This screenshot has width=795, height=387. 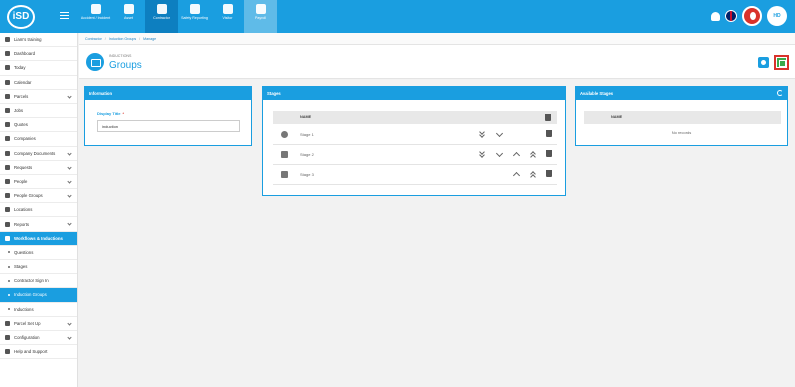 What do you see at coordinates (38, 168) in the screenshot?
I see `sidebar-item-requests: Requests` at bounding box center [38, 168].